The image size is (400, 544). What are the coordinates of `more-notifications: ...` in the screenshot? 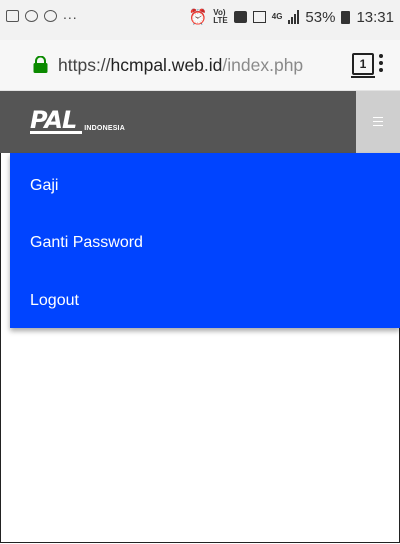 It's located at (70, 14).